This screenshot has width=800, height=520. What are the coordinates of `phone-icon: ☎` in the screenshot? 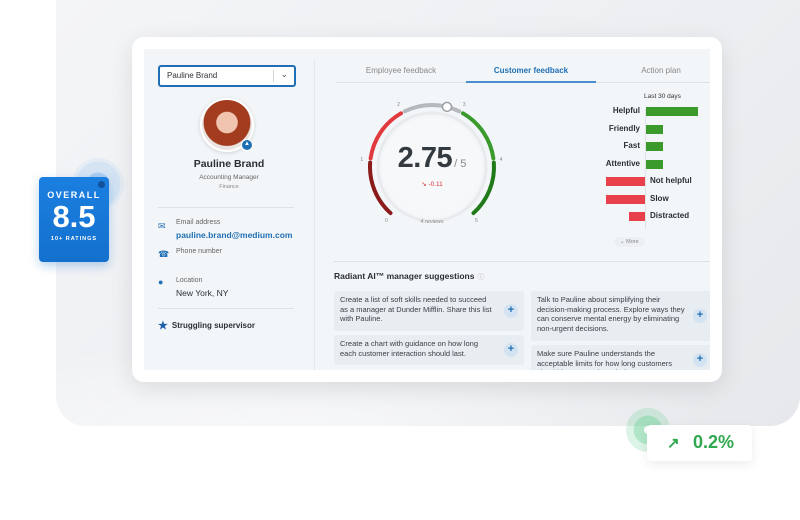 It's located at (164, 254).